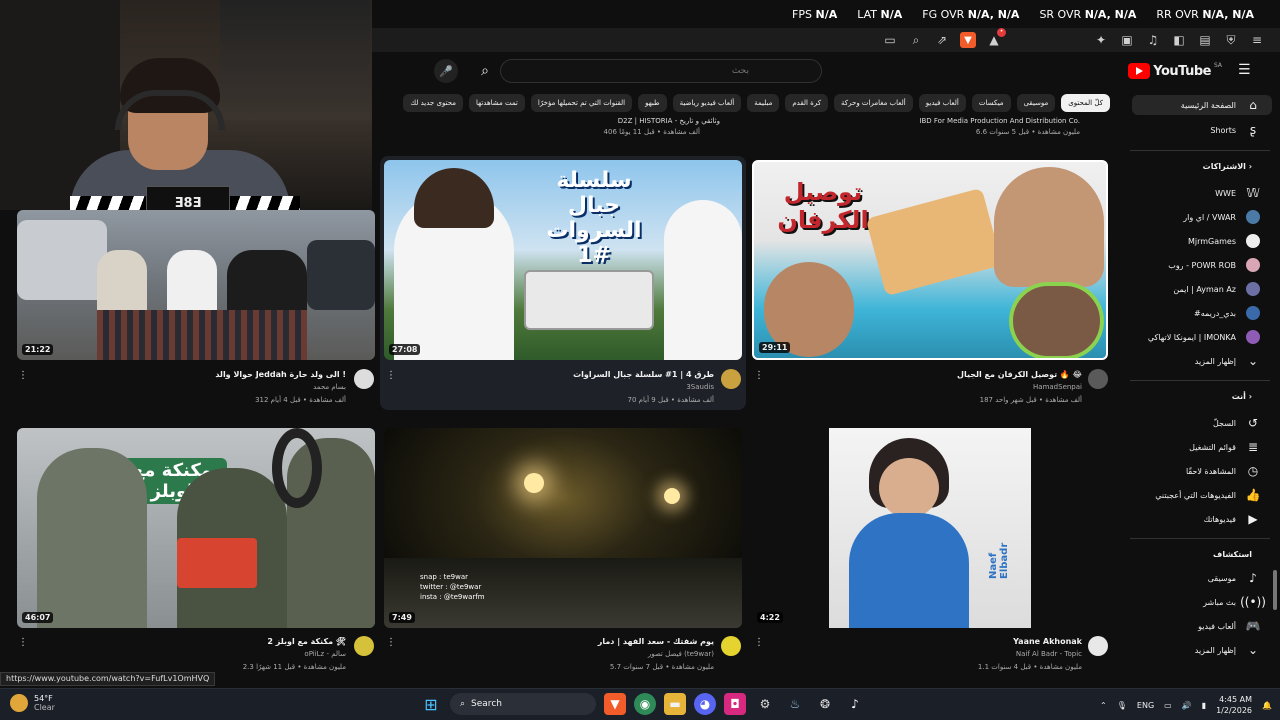 The width and height of the screenshot is (1280, 720). Describe the element at coordinates (1234, 705) in the screenshot. I see `clock: 4:45 AM 1/2/2026` at that location.